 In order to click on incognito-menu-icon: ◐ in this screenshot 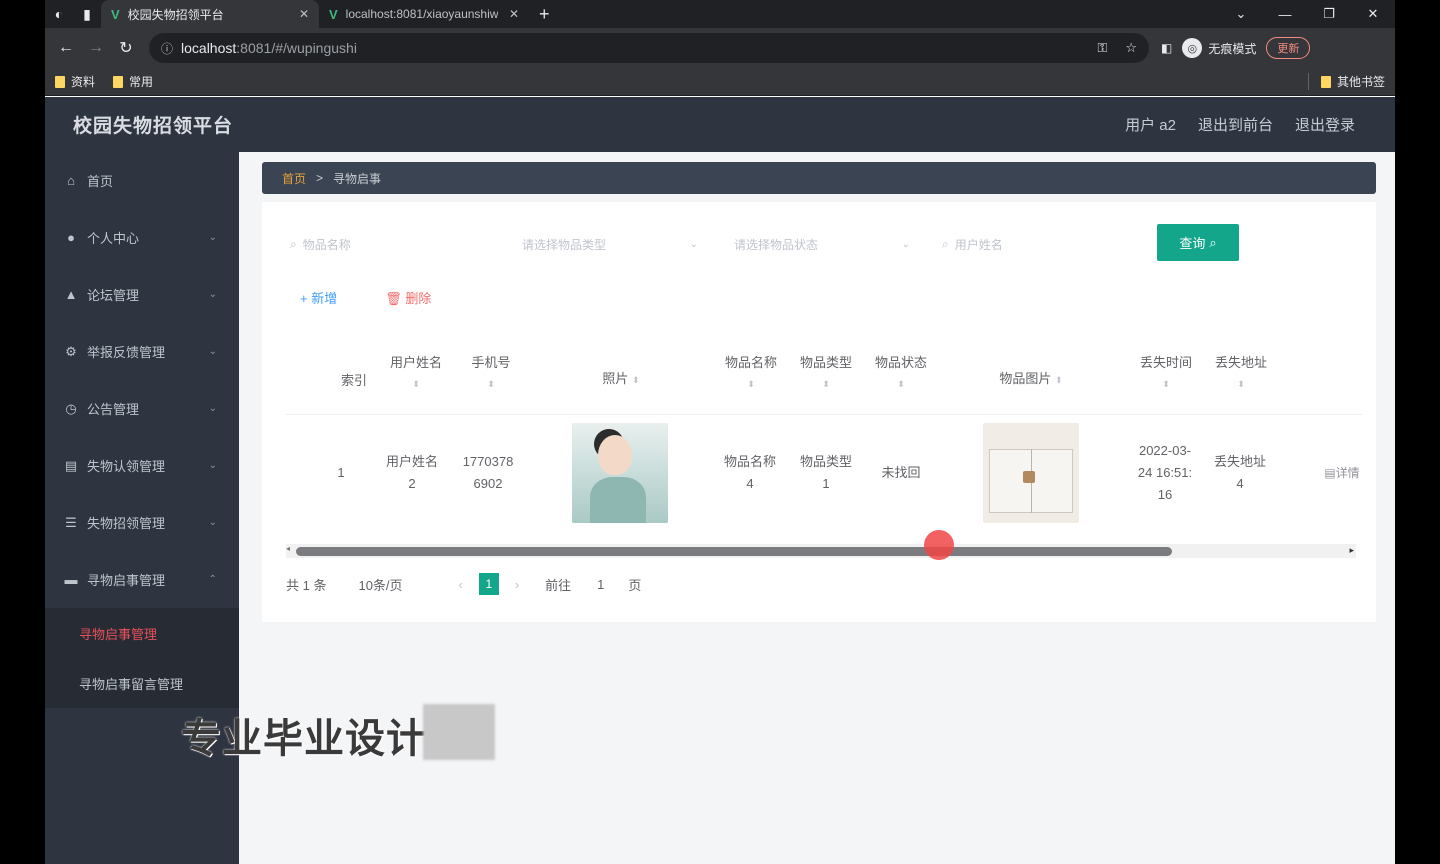, I will do `click(59, 14)`.